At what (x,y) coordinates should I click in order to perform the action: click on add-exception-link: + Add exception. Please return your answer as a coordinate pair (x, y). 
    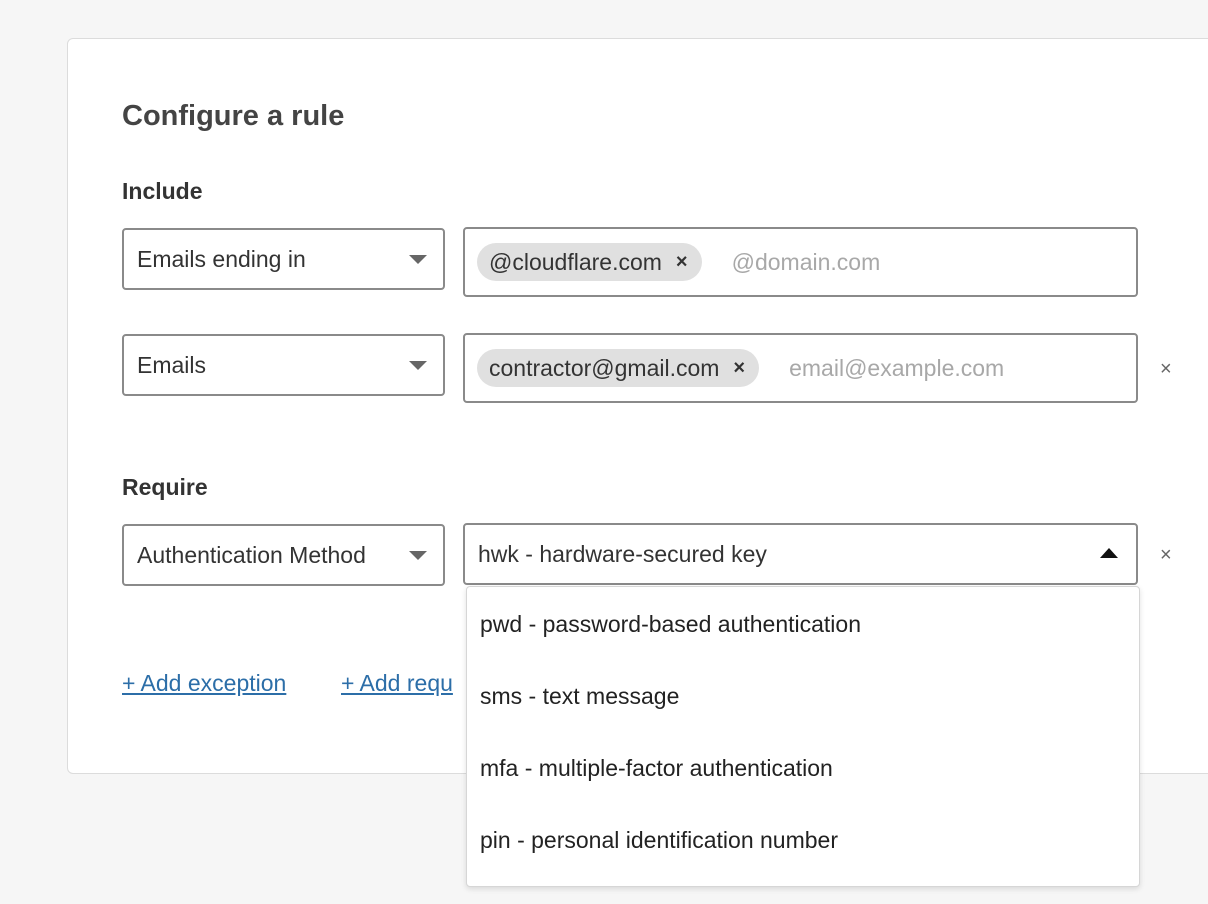
    Looking at the image, I should click on (204, 683).